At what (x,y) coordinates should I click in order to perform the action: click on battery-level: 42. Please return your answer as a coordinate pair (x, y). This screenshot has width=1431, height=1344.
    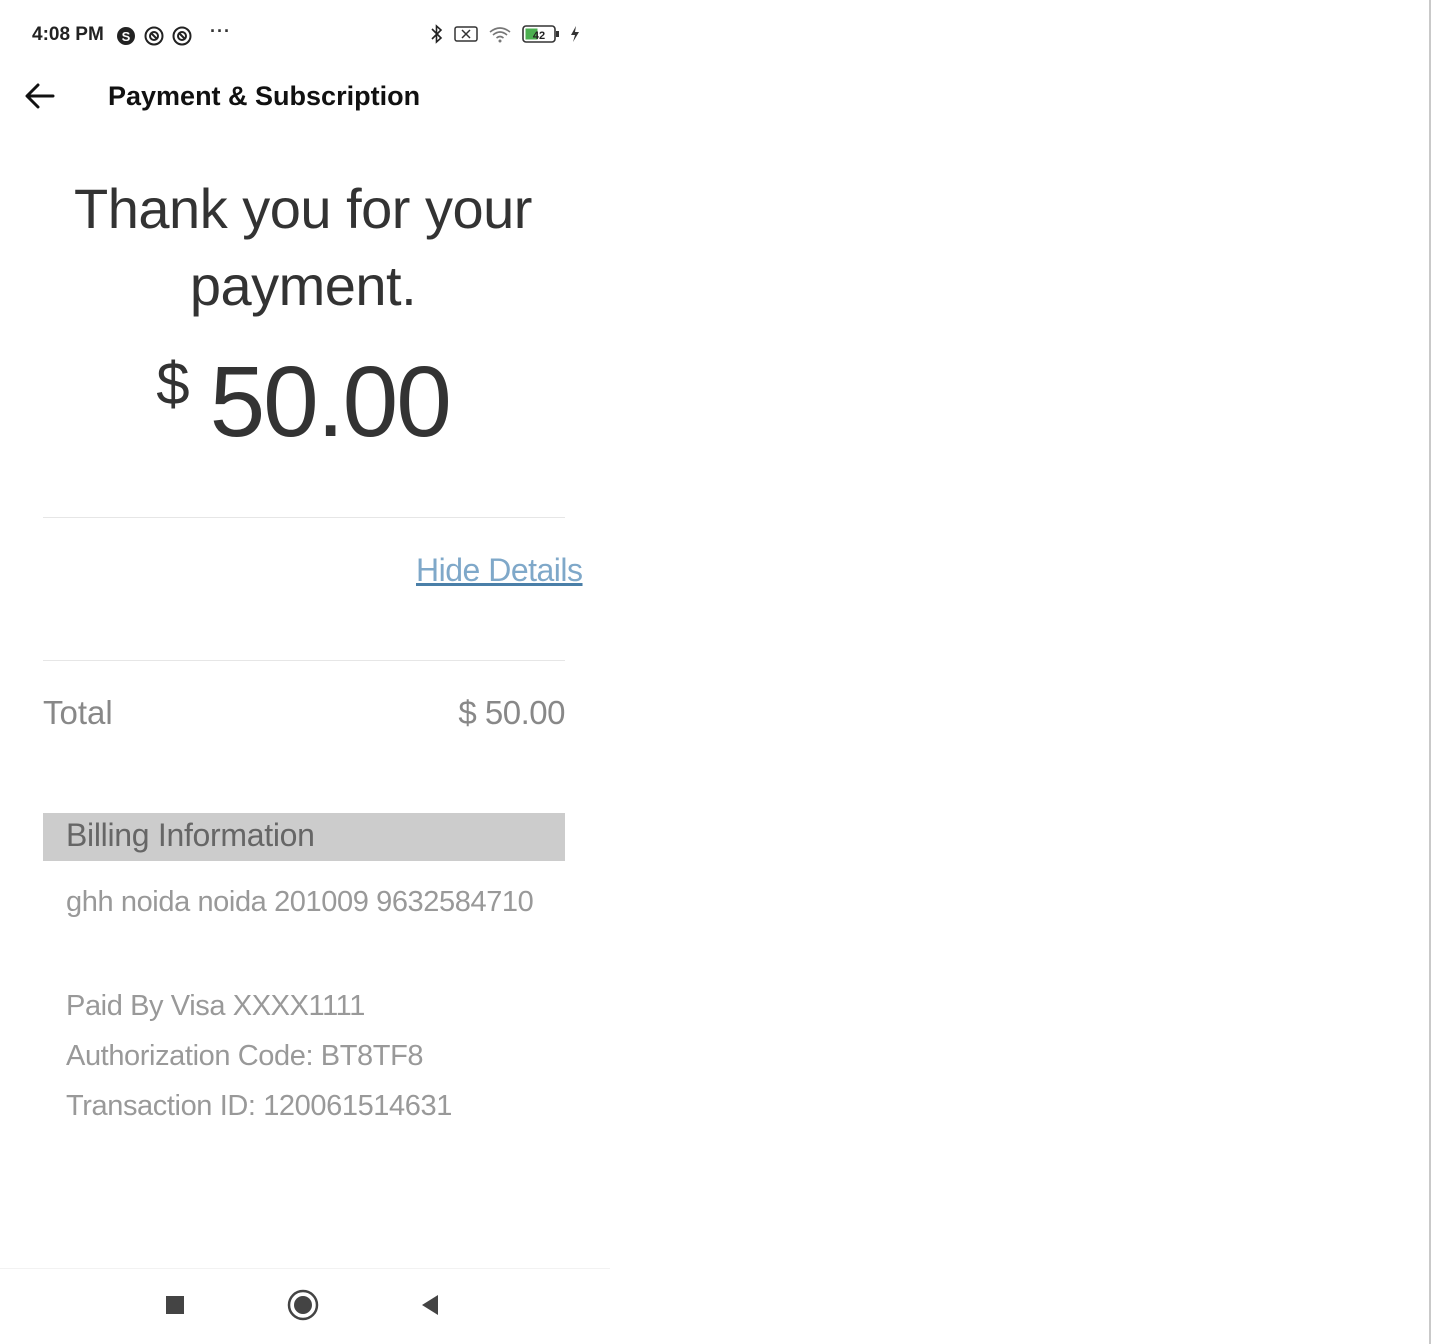
    Looking at the image, I should click on (539, 36).